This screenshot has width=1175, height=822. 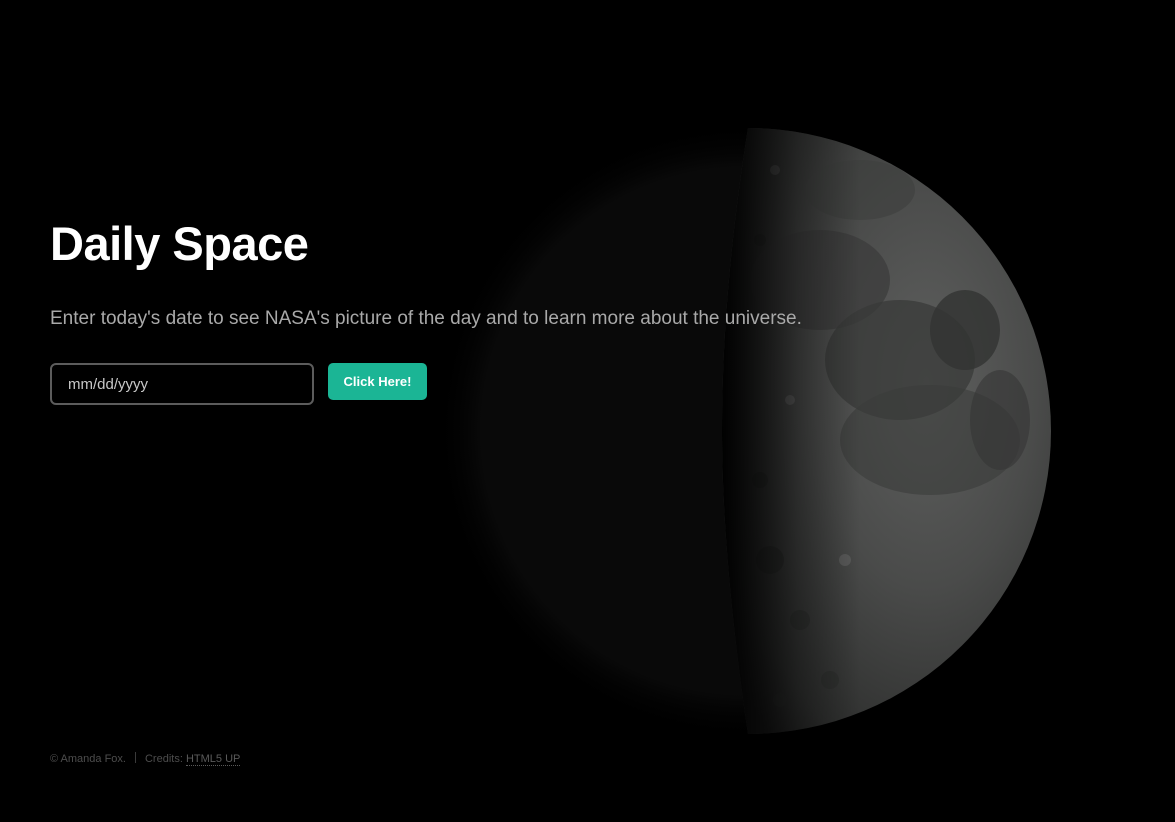 I want to click on footer: © Amanda Fox. Credits: HTML5 UP, so click(x=145, y=759).